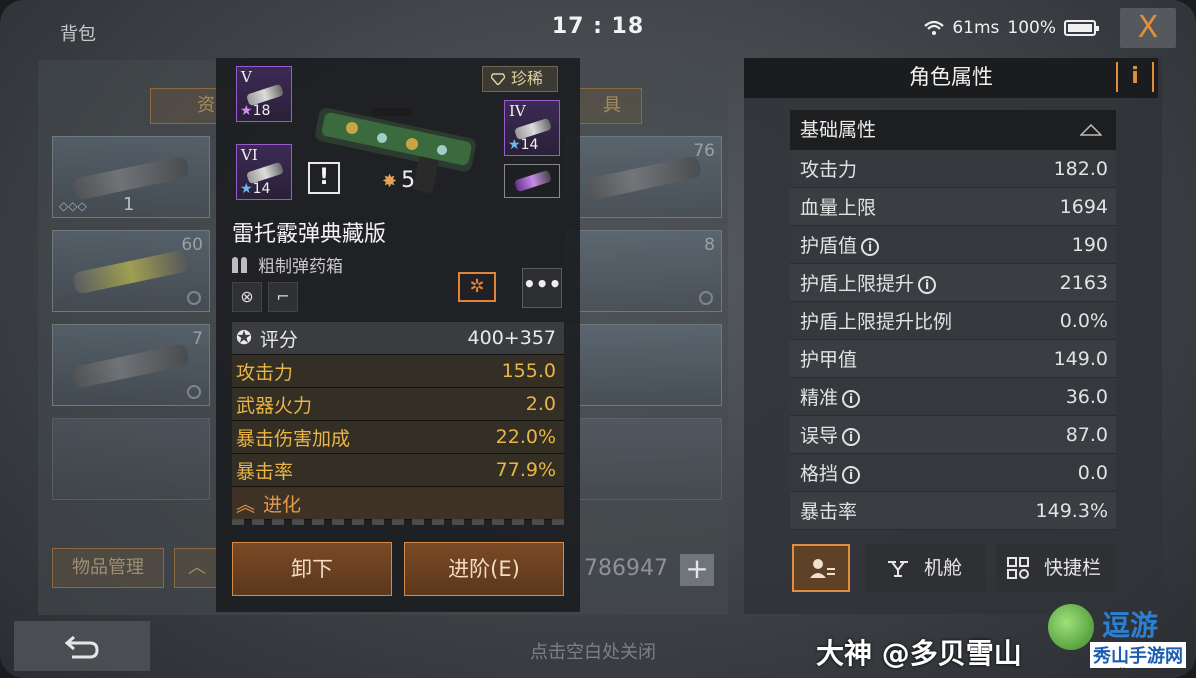 This screenshot has height=678, width=1196. I want to click on mod-tier: V, so click(246, 77).